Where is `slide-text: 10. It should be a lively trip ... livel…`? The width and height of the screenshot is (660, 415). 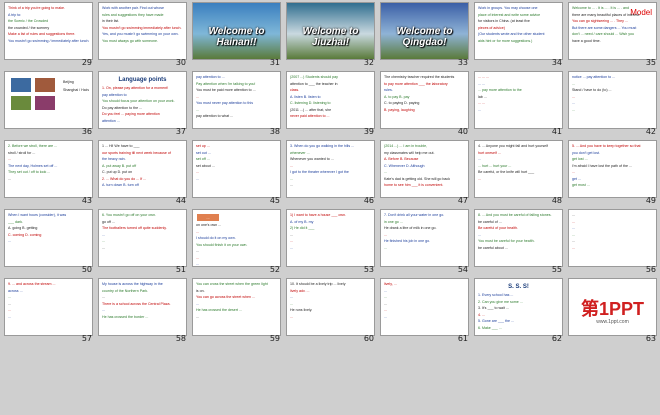
slide-text: 10. It should be a lively trip ... livel… is located at coordinates (318, 284).